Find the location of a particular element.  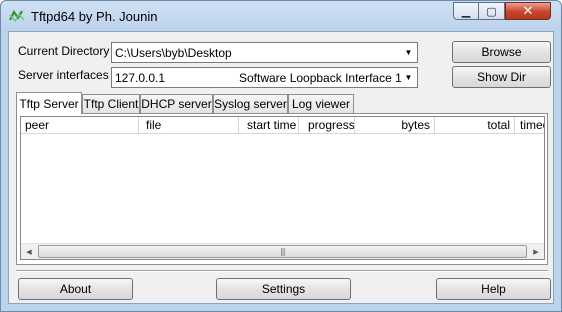

minimize-button: ▁ is located at coordinates (466, 11).